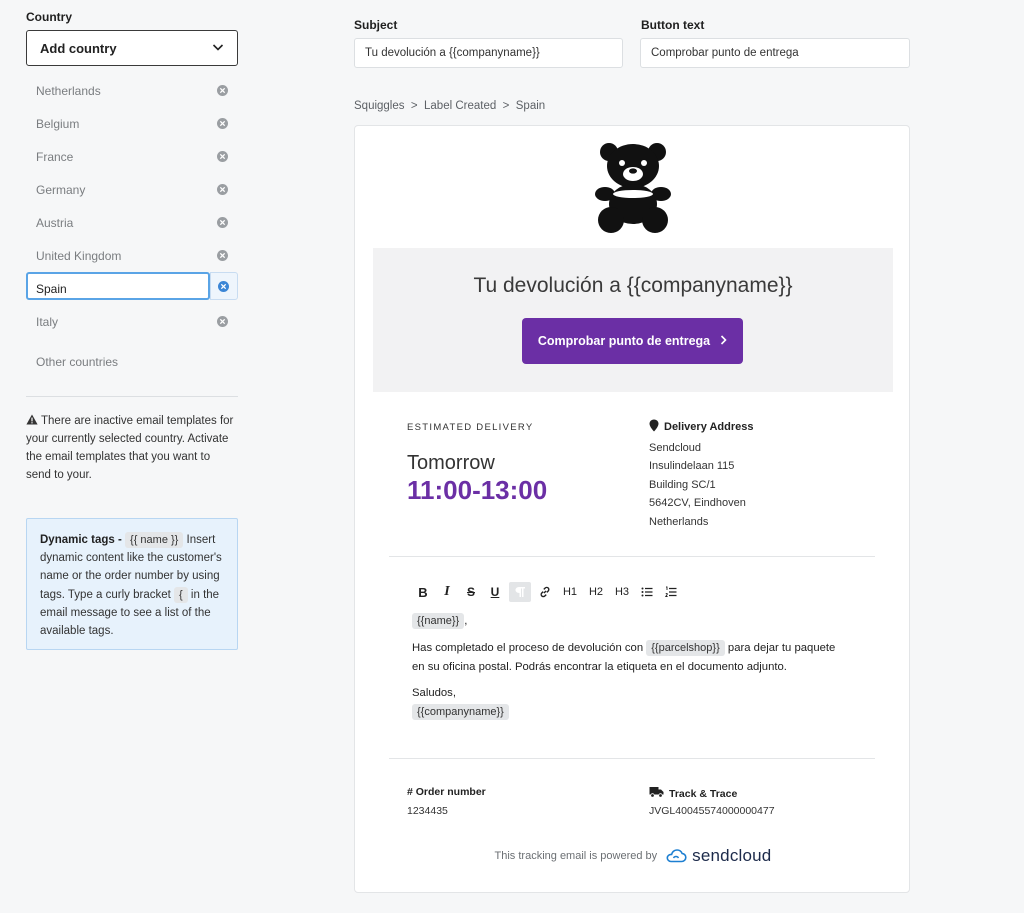 The width and height of the screenshot is (1024, 913). What do you see at coordinates (427, 811) in the screenshot?
I see `order-number-value: 1234435` at bounding box center [427, 811].